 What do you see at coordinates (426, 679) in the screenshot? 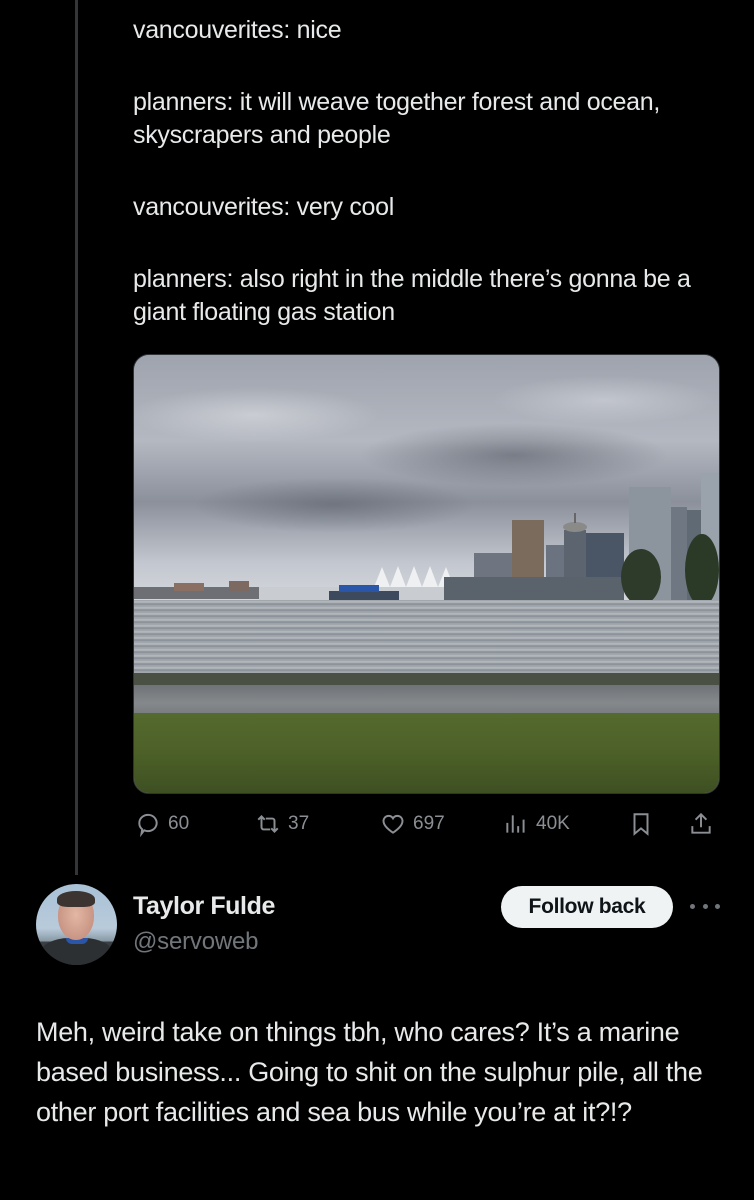
I see `photo-seawall` at bounding box center [426, 679].